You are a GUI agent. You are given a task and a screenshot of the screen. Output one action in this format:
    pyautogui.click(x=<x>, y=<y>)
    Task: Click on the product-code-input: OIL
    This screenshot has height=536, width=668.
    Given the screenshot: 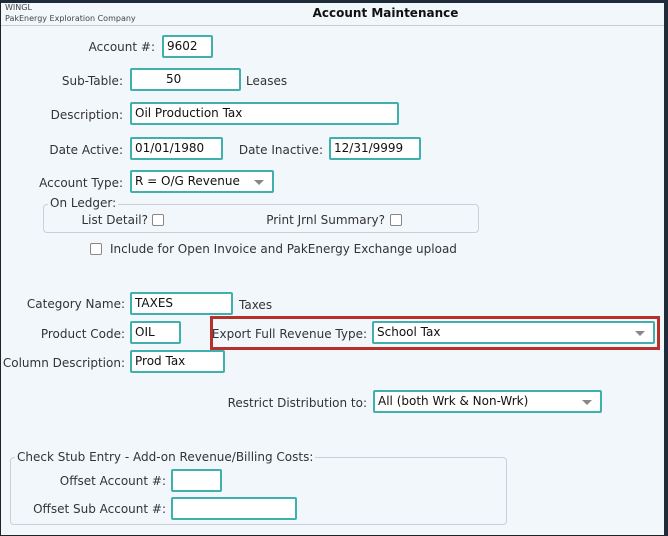 What is the action you would take?
    pyautogui.click(x=155, y=332)
    